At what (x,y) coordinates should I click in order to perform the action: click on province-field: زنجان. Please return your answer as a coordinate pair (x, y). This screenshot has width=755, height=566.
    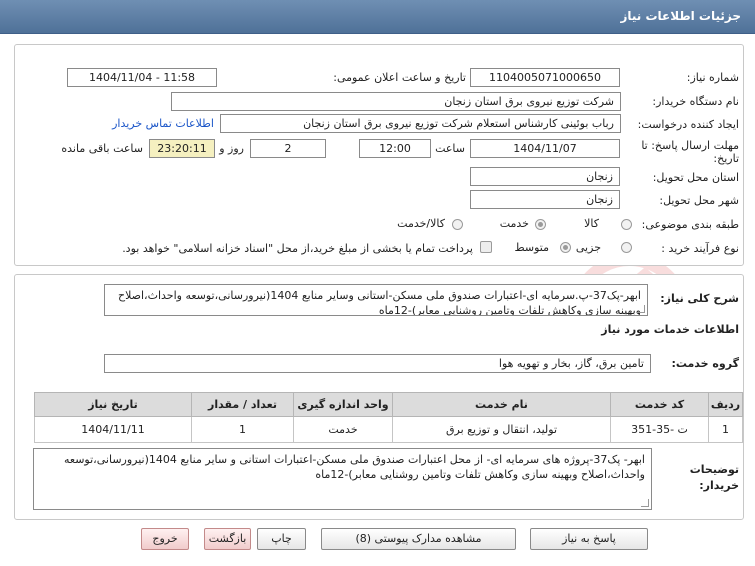
    Looking at the image, I should click on (545, 176).